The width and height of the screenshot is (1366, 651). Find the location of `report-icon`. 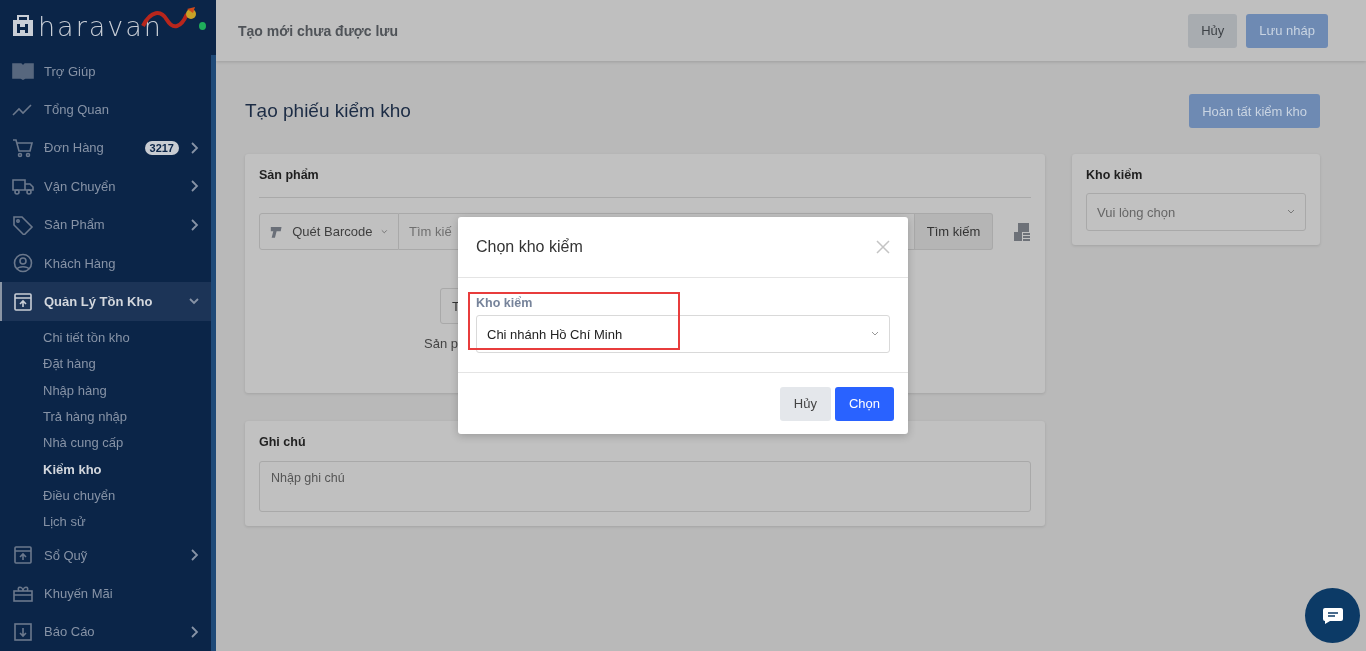

report-icon is located at coordinates (23, 631).